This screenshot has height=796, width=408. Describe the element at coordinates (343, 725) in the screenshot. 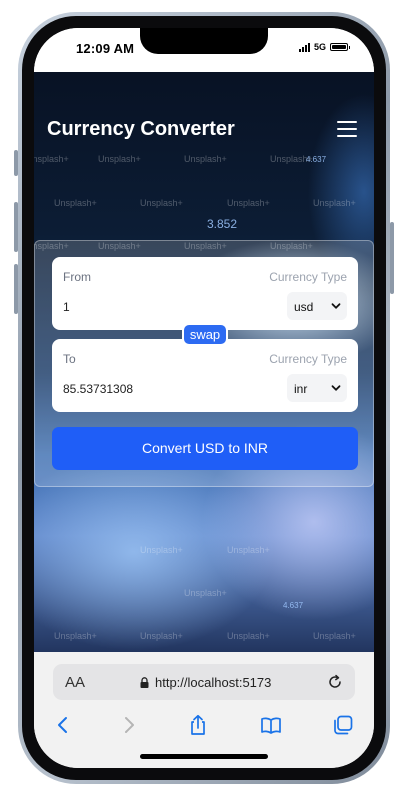

I see `tabs-icon` at that location.